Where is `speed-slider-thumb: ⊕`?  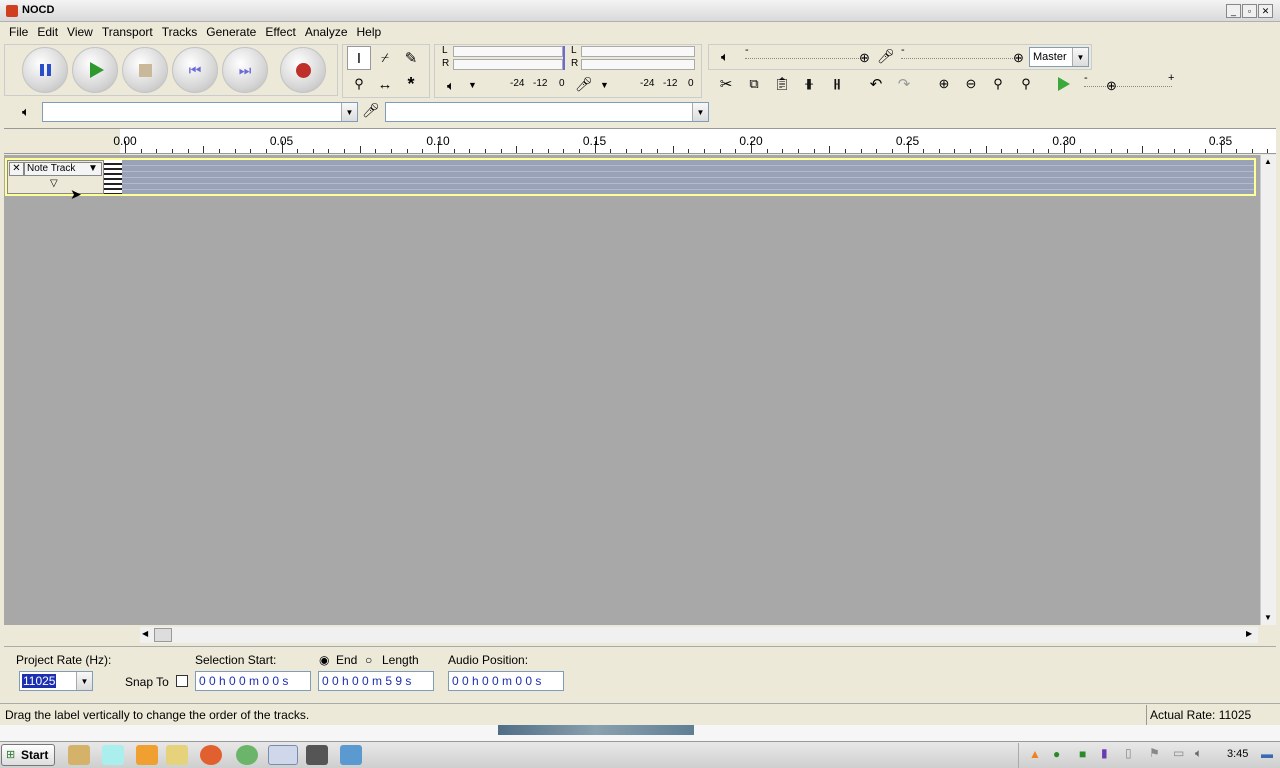 speed-slider-thumb: ⊕ is located at coordinates (1111, 86).